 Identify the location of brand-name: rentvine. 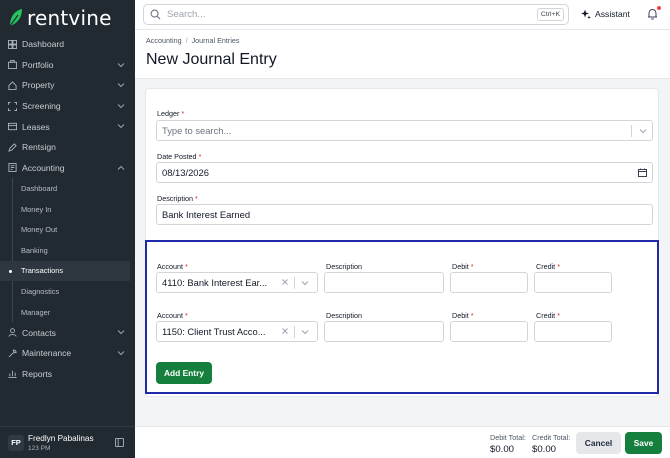
(69, 18).